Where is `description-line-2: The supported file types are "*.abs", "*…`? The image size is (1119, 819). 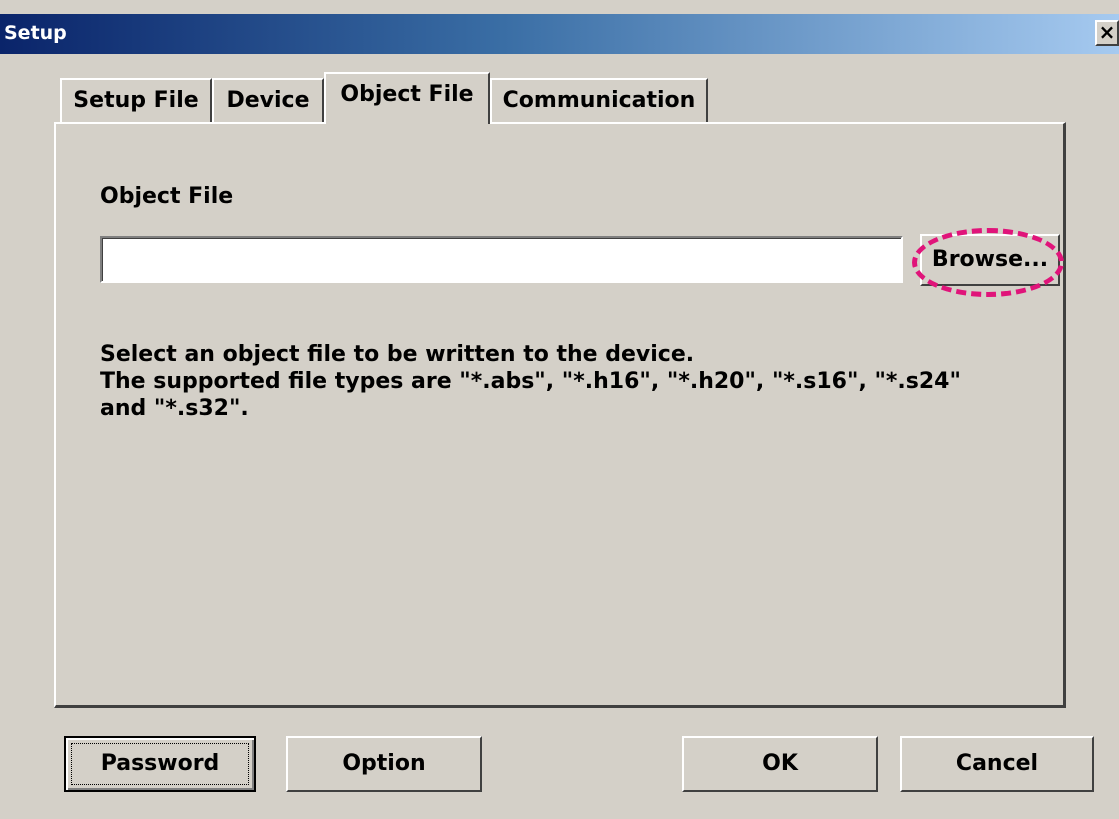 description-line-2: The supported file types are "*.abs", "*… is located at coordinates (530, 381).